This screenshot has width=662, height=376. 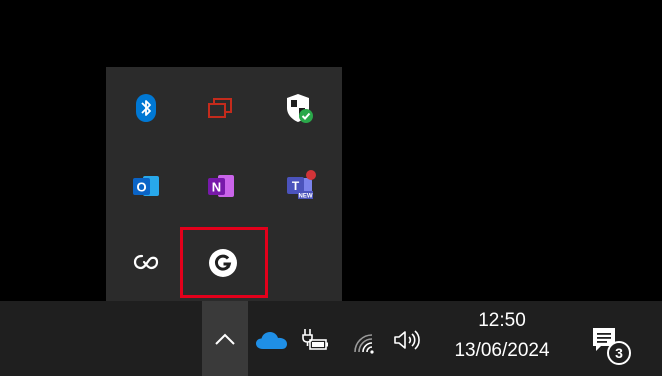 I want to click on battery-charging-icon, so click(x=314, y=340).